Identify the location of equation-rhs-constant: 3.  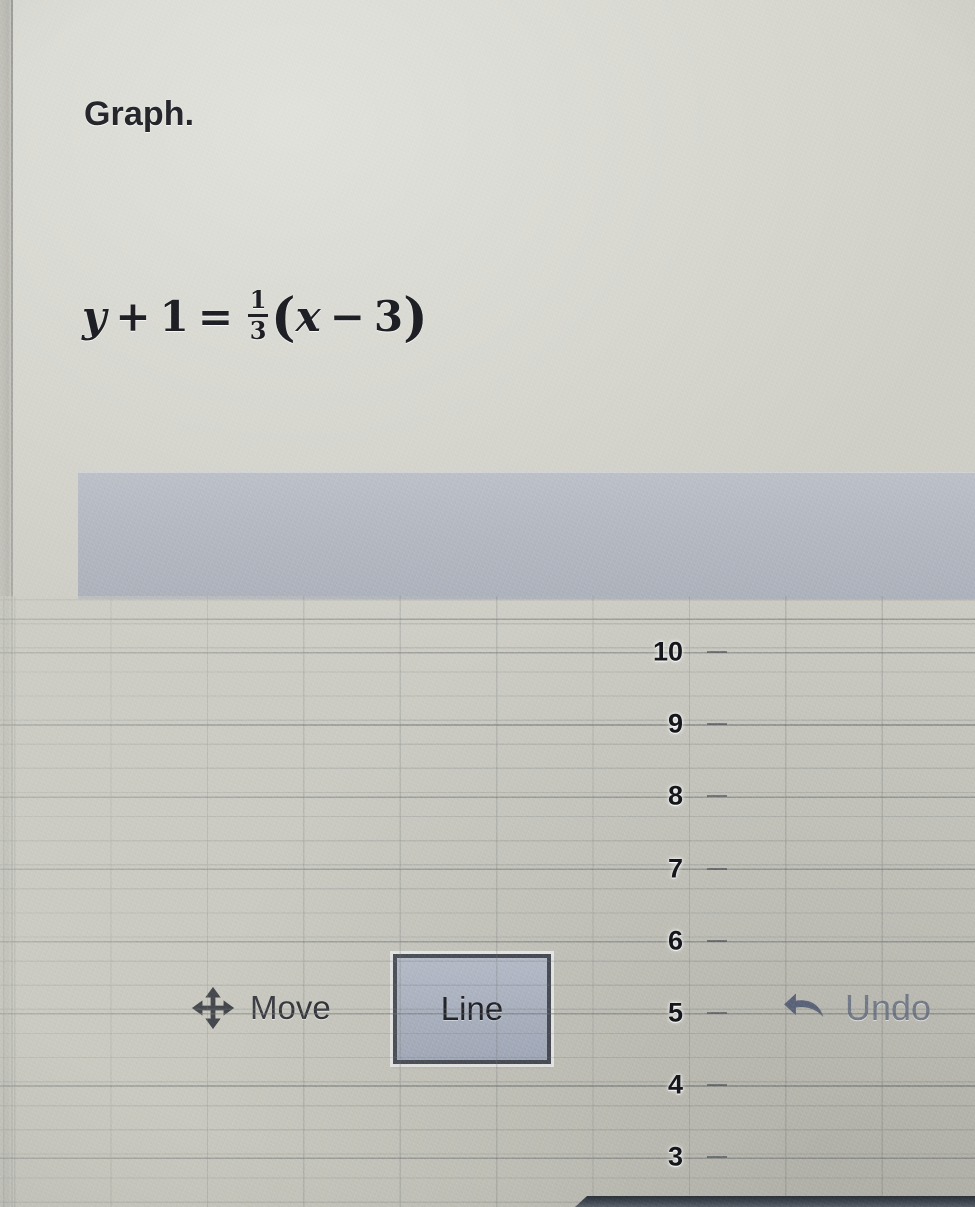
(388, 316).